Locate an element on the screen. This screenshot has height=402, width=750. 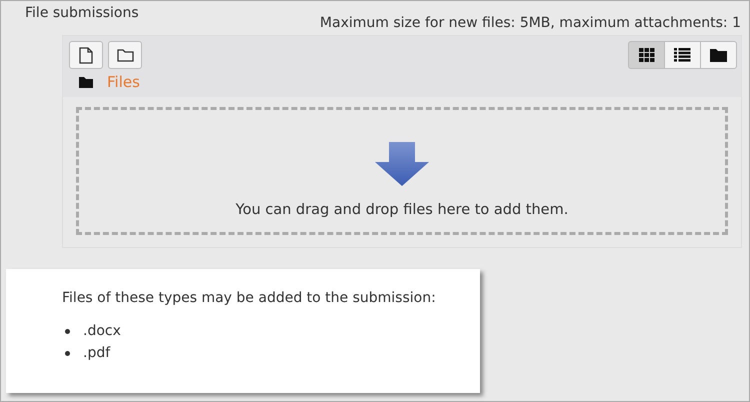
create-folder-button is located at coordinates (125, 55).